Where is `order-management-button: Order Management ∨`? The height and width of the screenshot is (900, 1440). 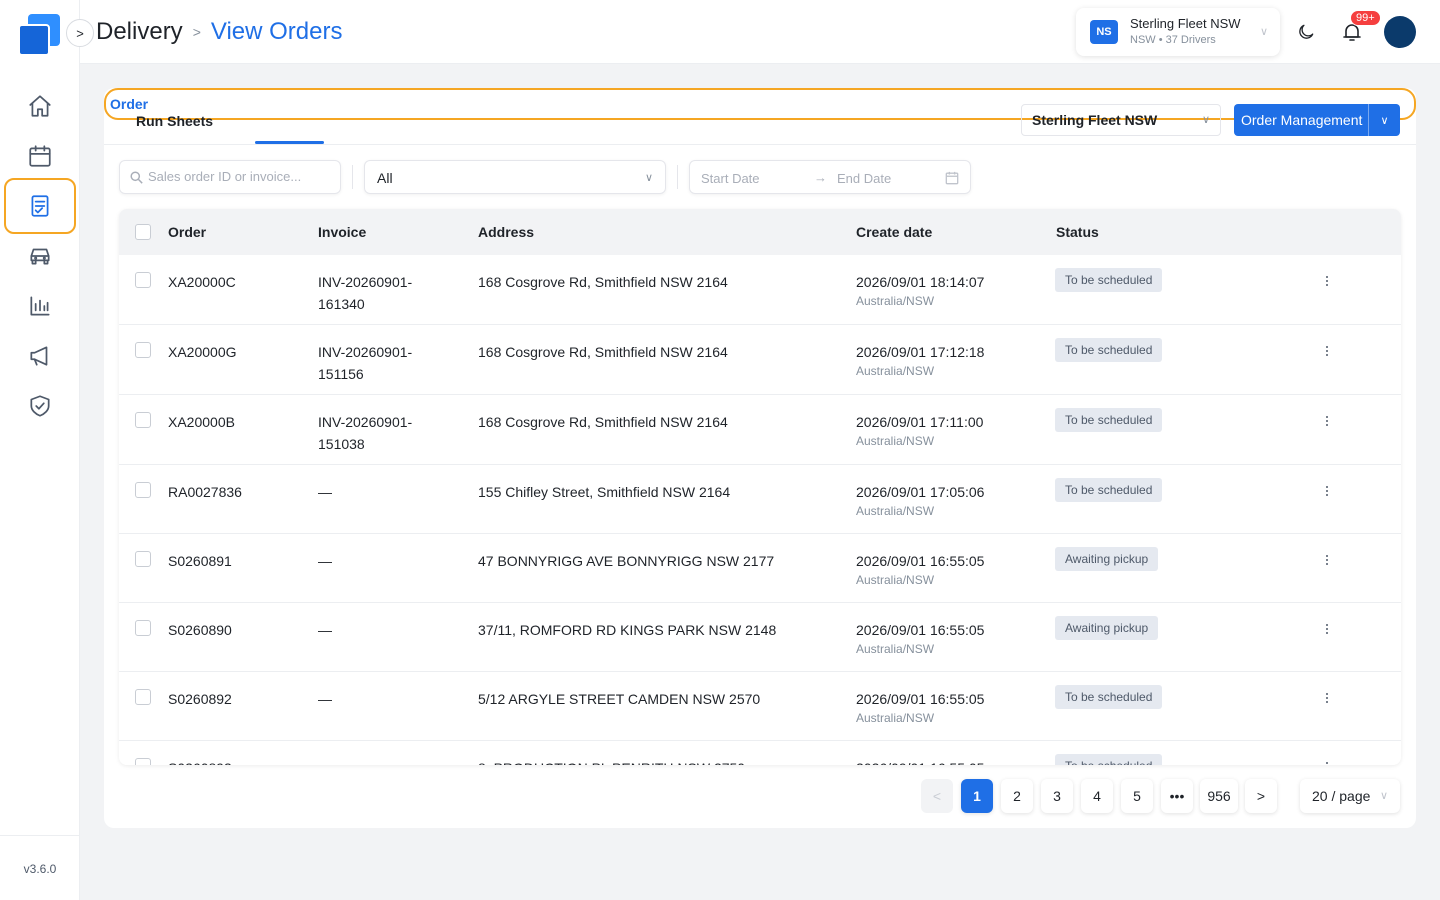
order-management-button: Order Management ∨ is located at coordinates (1317, 120).